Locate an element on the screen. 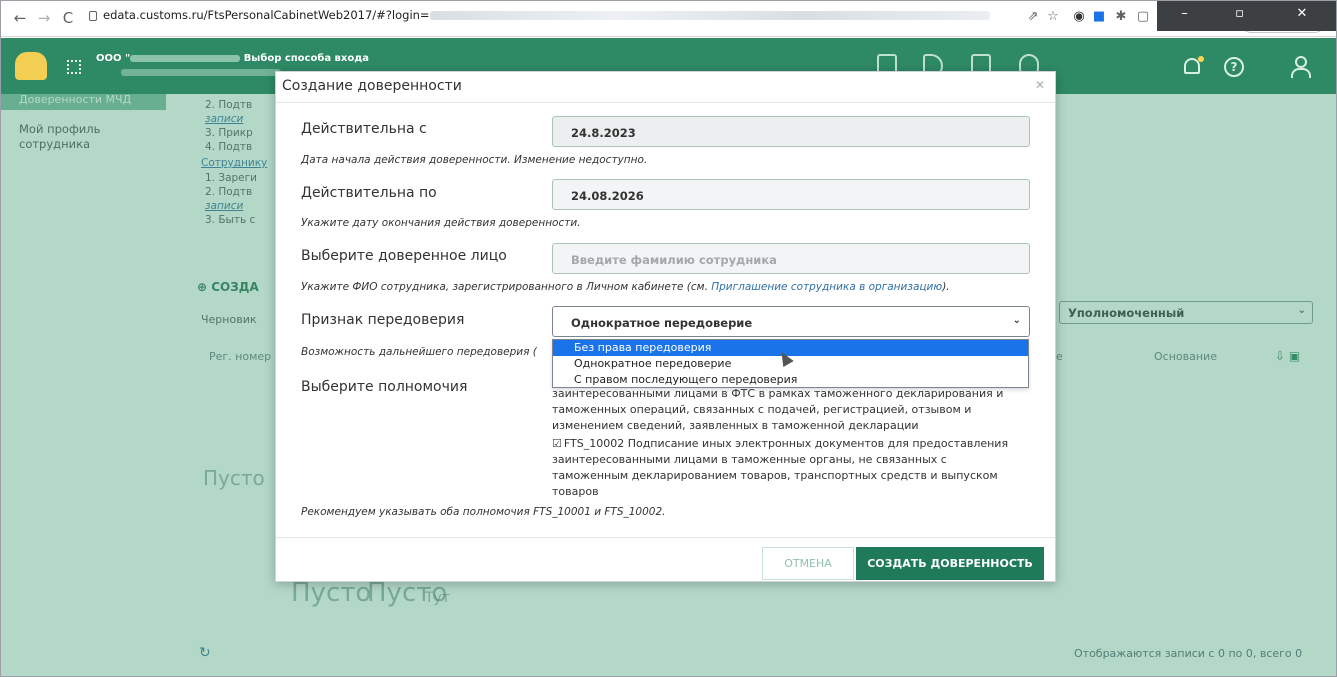 This screenshot has height=677, width=1337. option-no-delegation: Без права передоверия is located at coordinates (790, 348).